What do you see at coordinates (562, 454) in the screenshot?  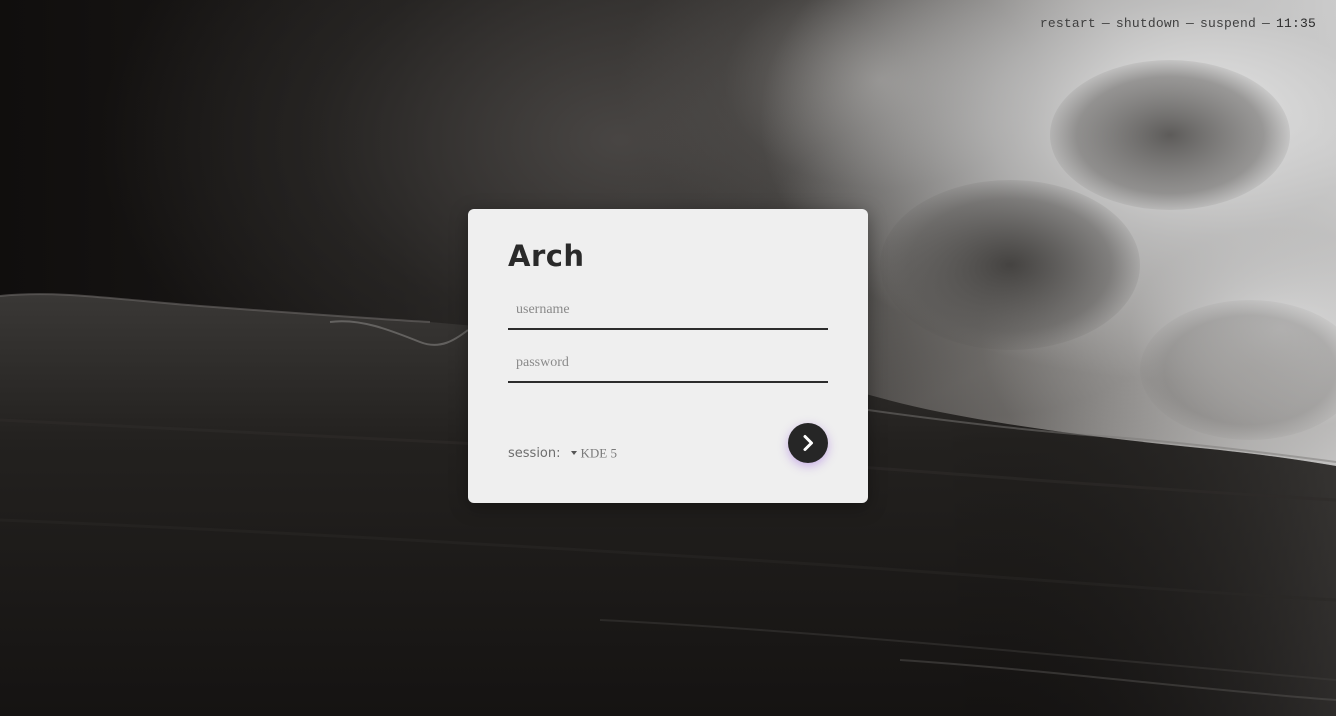 I see `session-selector: session: KDE 5` at bounding box center [562, 454].